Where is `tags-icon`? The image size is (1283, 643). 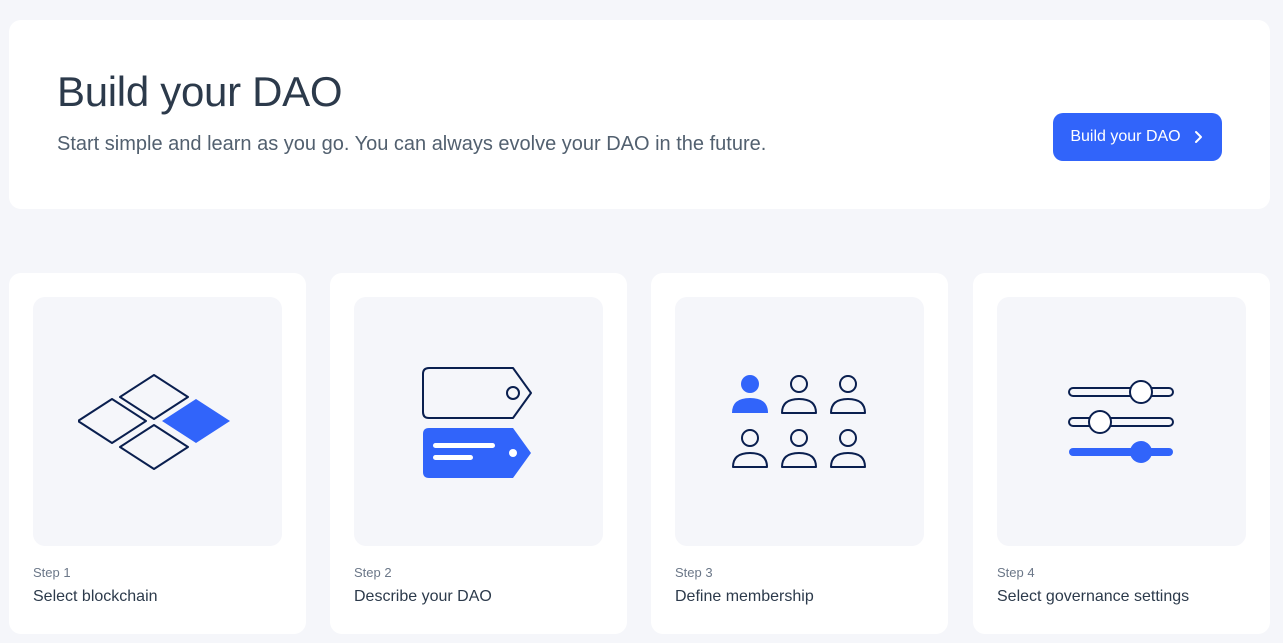 tags-icon is located at coordinates (476, 422).